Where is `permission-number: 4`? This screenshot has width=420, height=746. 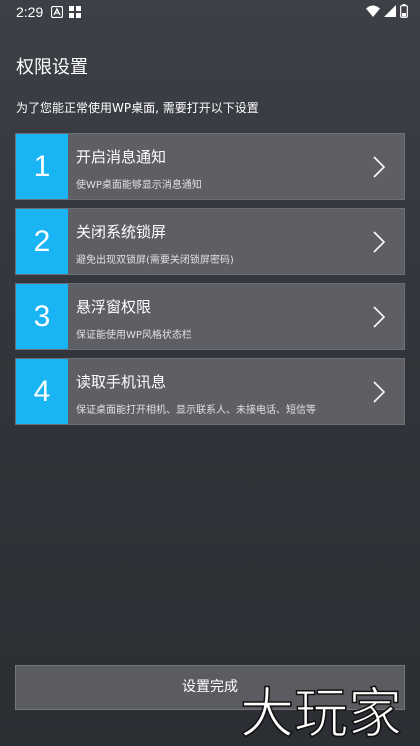
permission-number: 4 is located at coordinates (42, 391).